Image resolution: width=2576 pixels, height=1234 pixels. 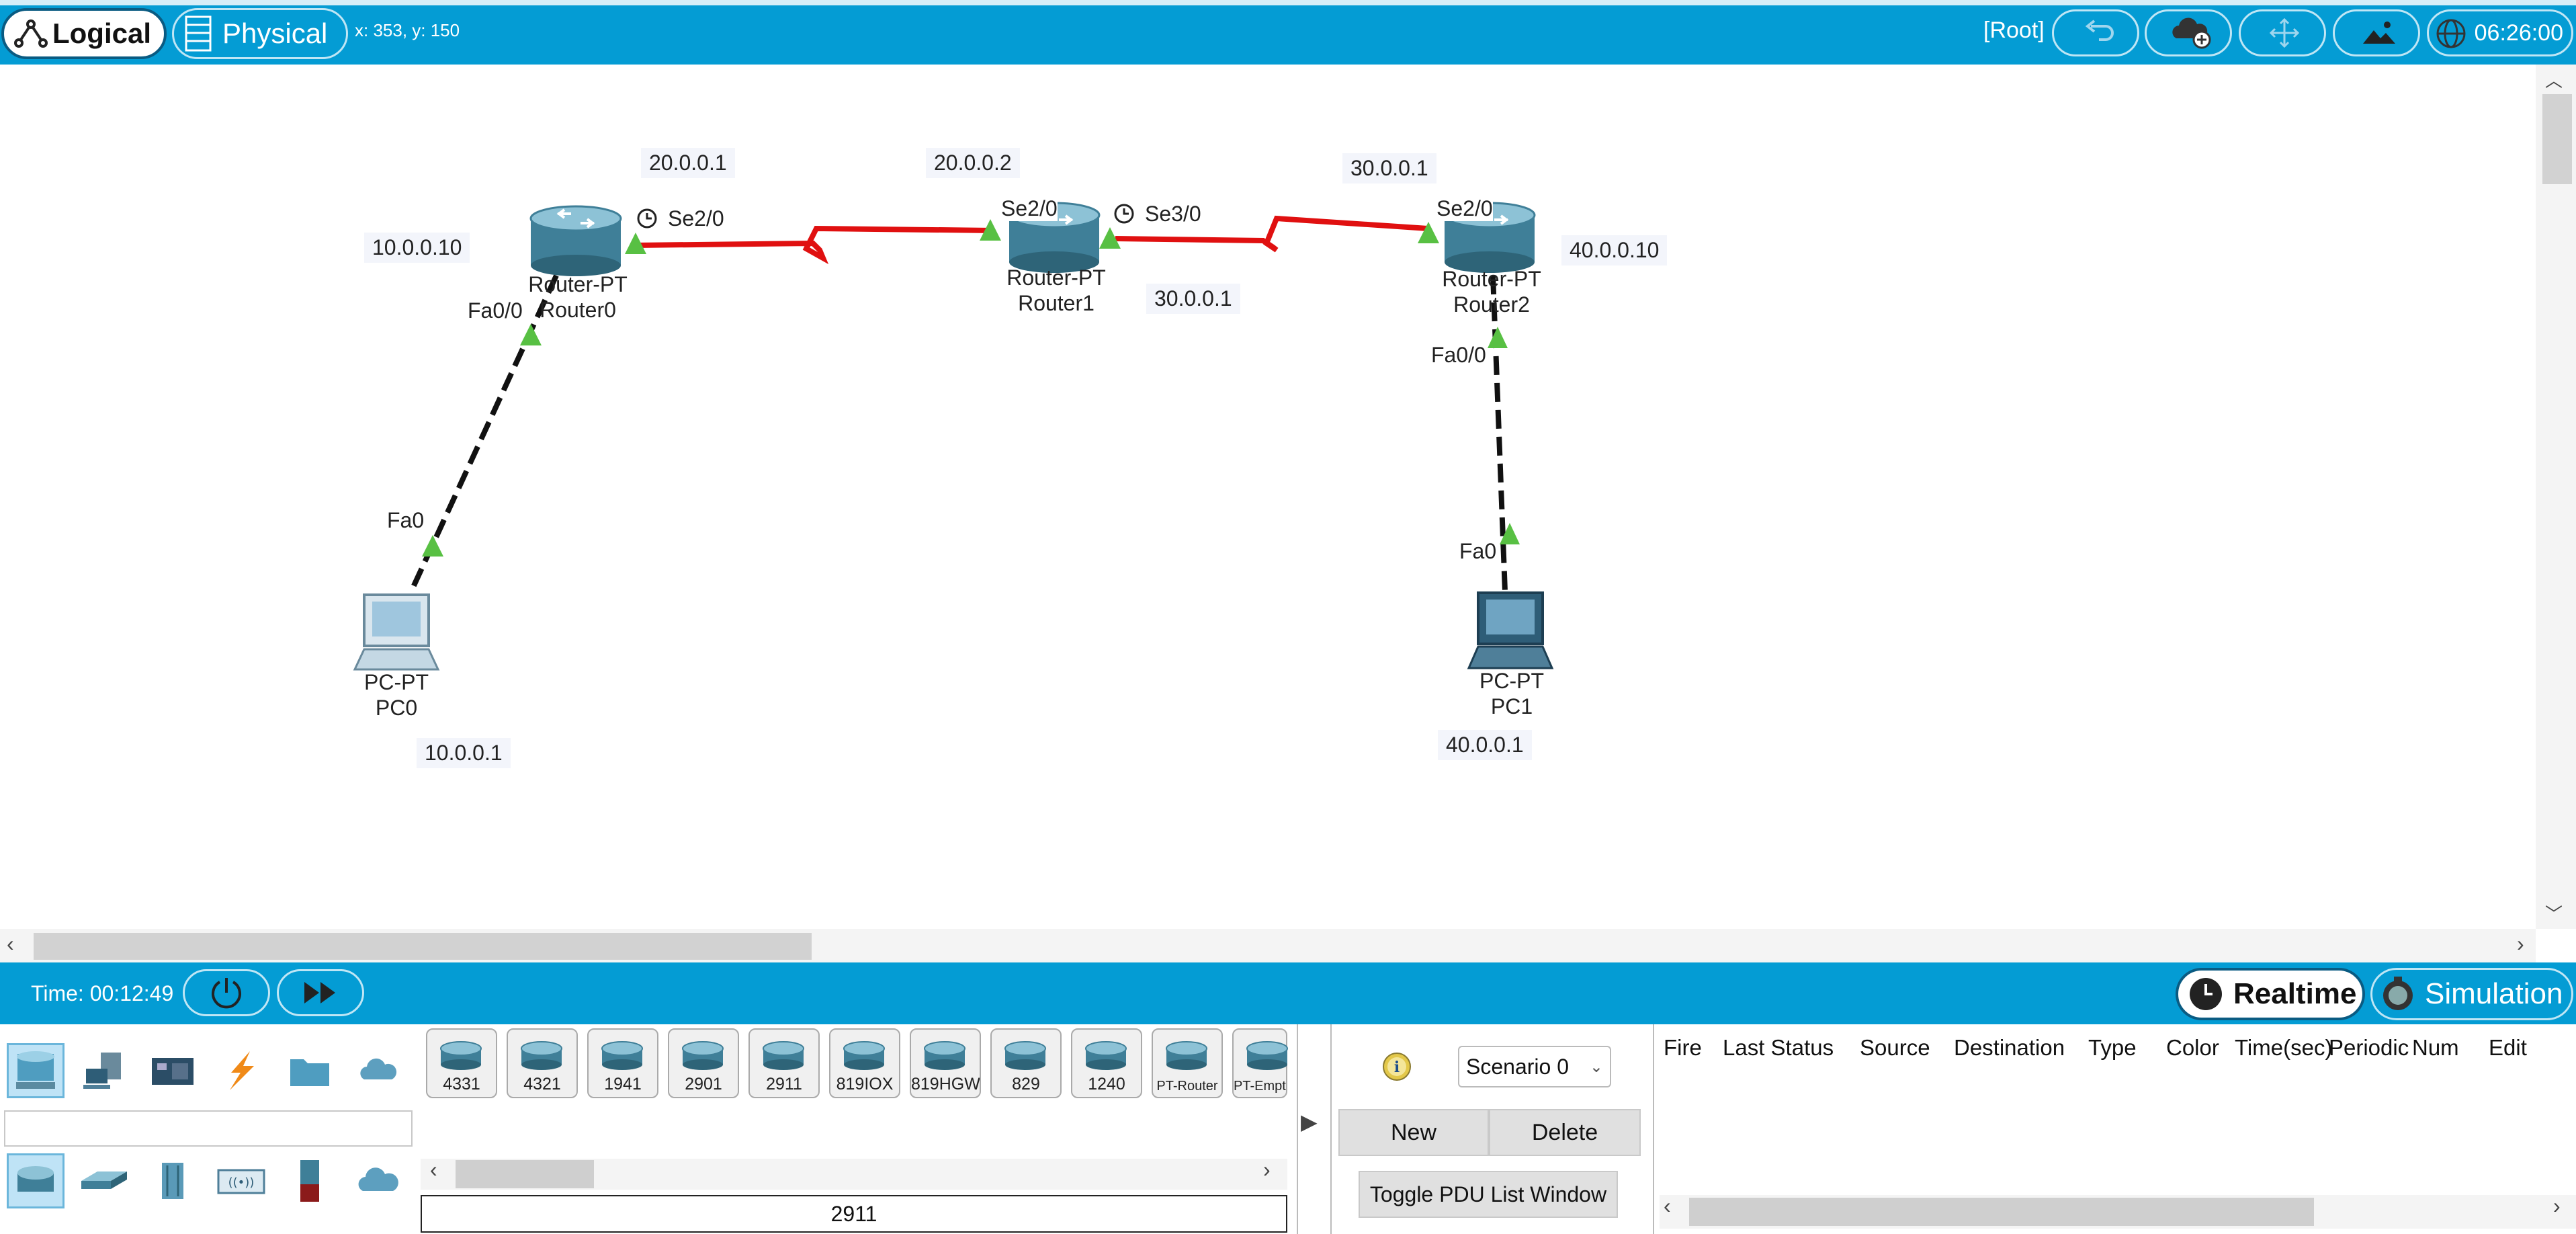 What do you see at coordinates (102, 993) in the screenshot?
I see `simulation-time: Time: 00:12:49` at bounding box center [102, 993].